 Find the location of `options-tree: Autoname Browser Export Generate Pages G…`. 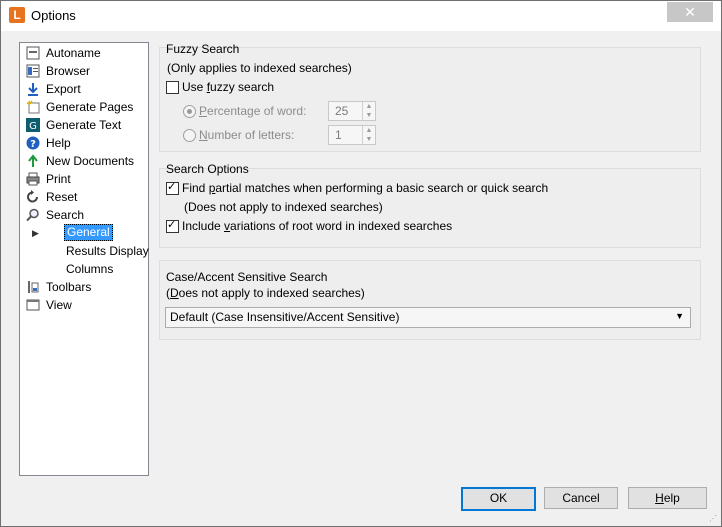

options-tree: Autoname Browser Export Generate Pages G… is located at coordinates (84, 259).